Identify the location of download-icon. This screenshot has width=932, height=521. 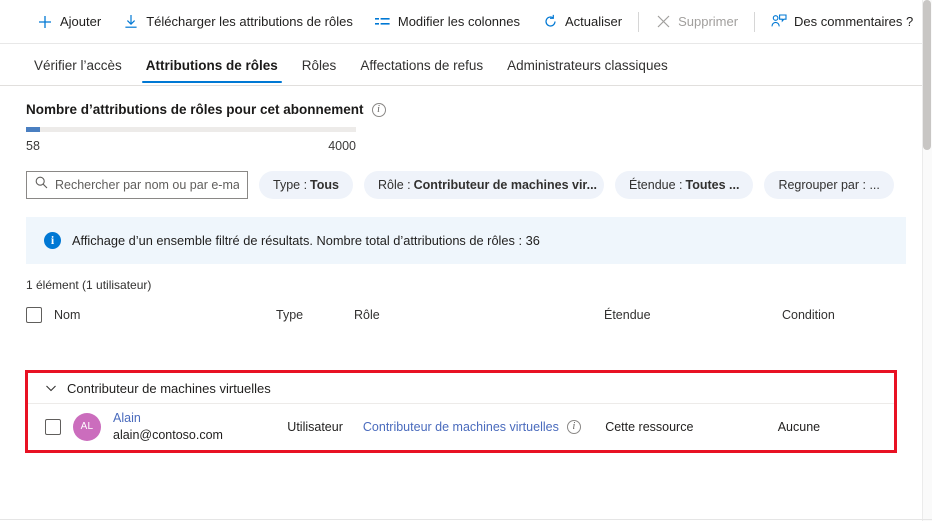
(131, 22).